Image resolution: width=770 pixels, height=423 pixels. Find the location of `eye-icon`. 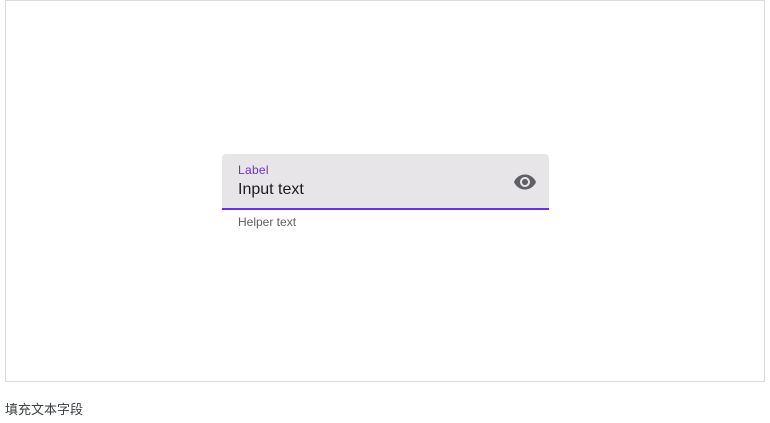

eye-icon is located at coordinates (525, 182).